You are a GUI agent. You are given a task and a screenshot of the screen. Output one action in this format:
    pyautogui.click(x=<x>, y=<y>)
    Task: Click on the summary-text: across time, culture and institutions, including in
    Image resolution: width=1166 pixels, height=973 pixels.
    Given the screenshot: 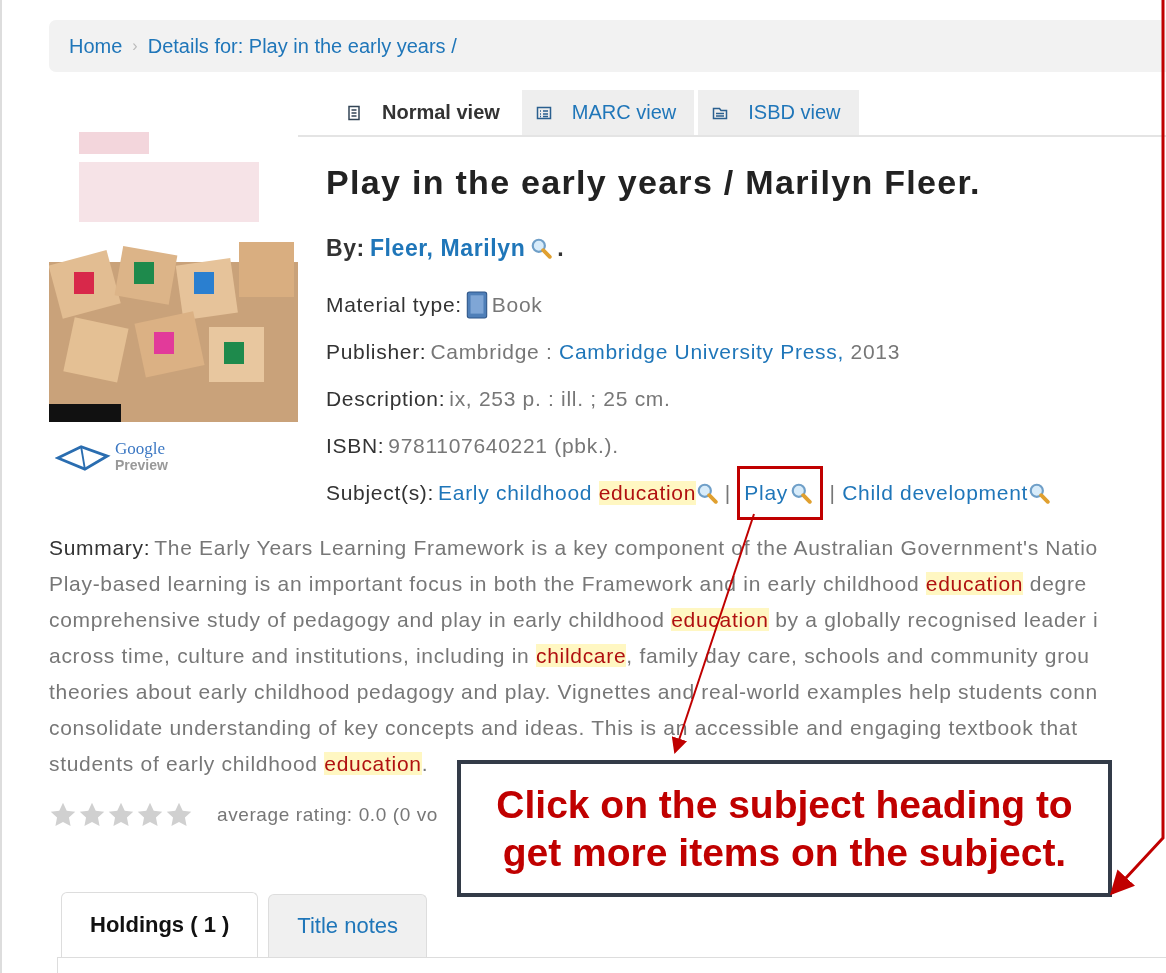 What is the action you would take?
    pyautogui.click(x=290, y=655)
    